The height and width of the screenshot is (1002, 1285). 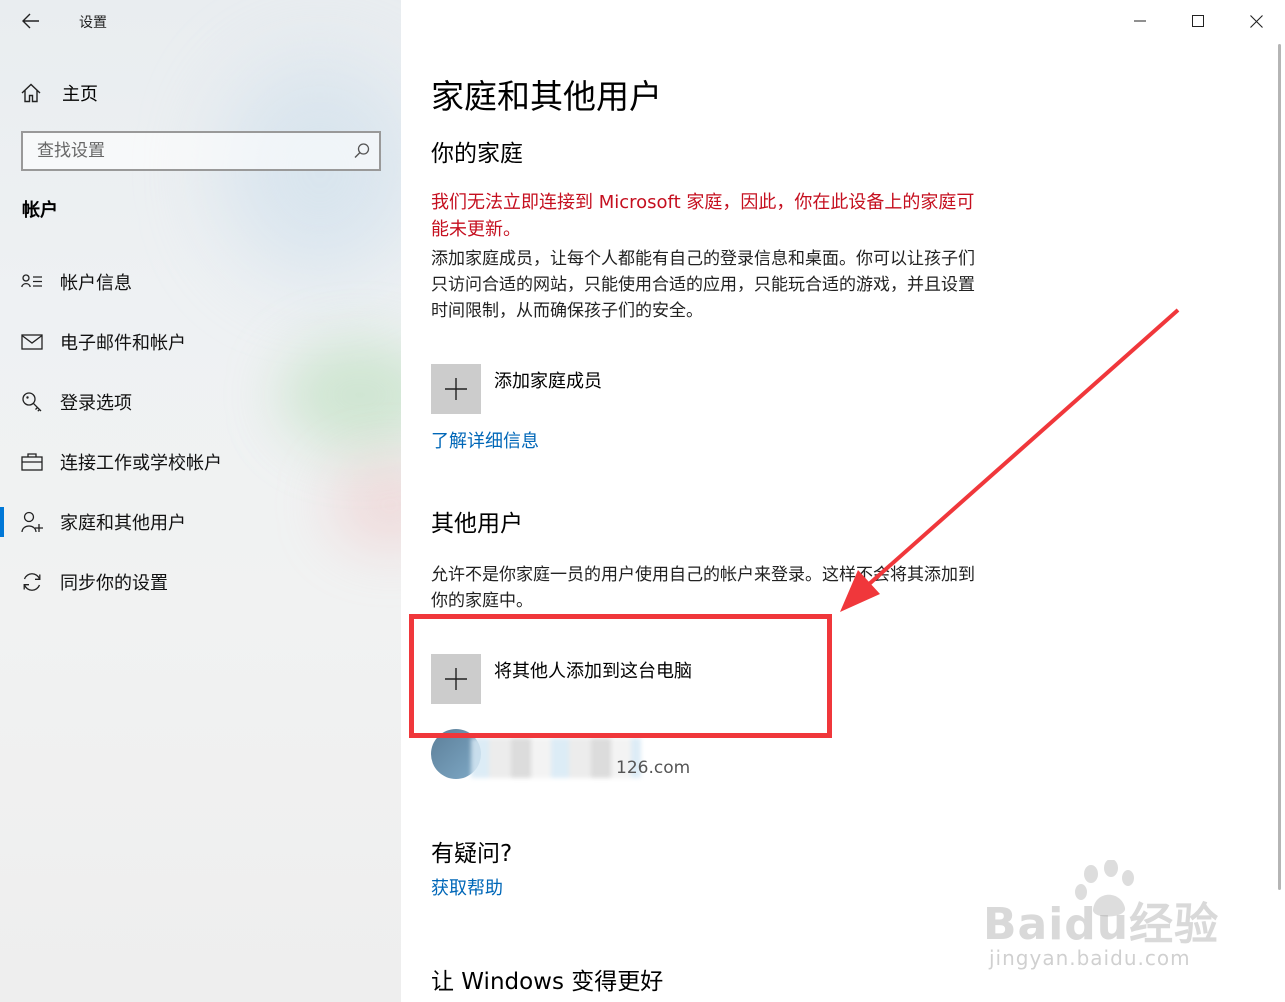 What do you see at coordinates (560, 754) in the screenshot?
I see `other-user-account: 126.com` at bounding box center [560, 754].